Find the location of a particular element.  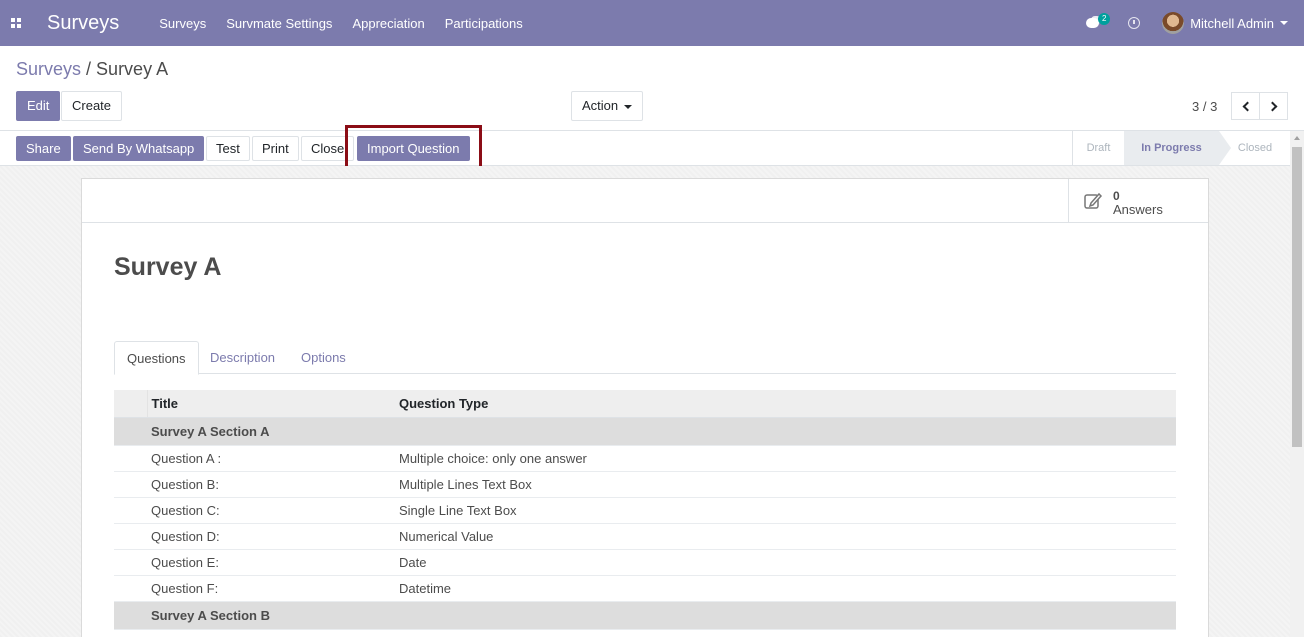

avatar is located at coordinates (1173, 23).